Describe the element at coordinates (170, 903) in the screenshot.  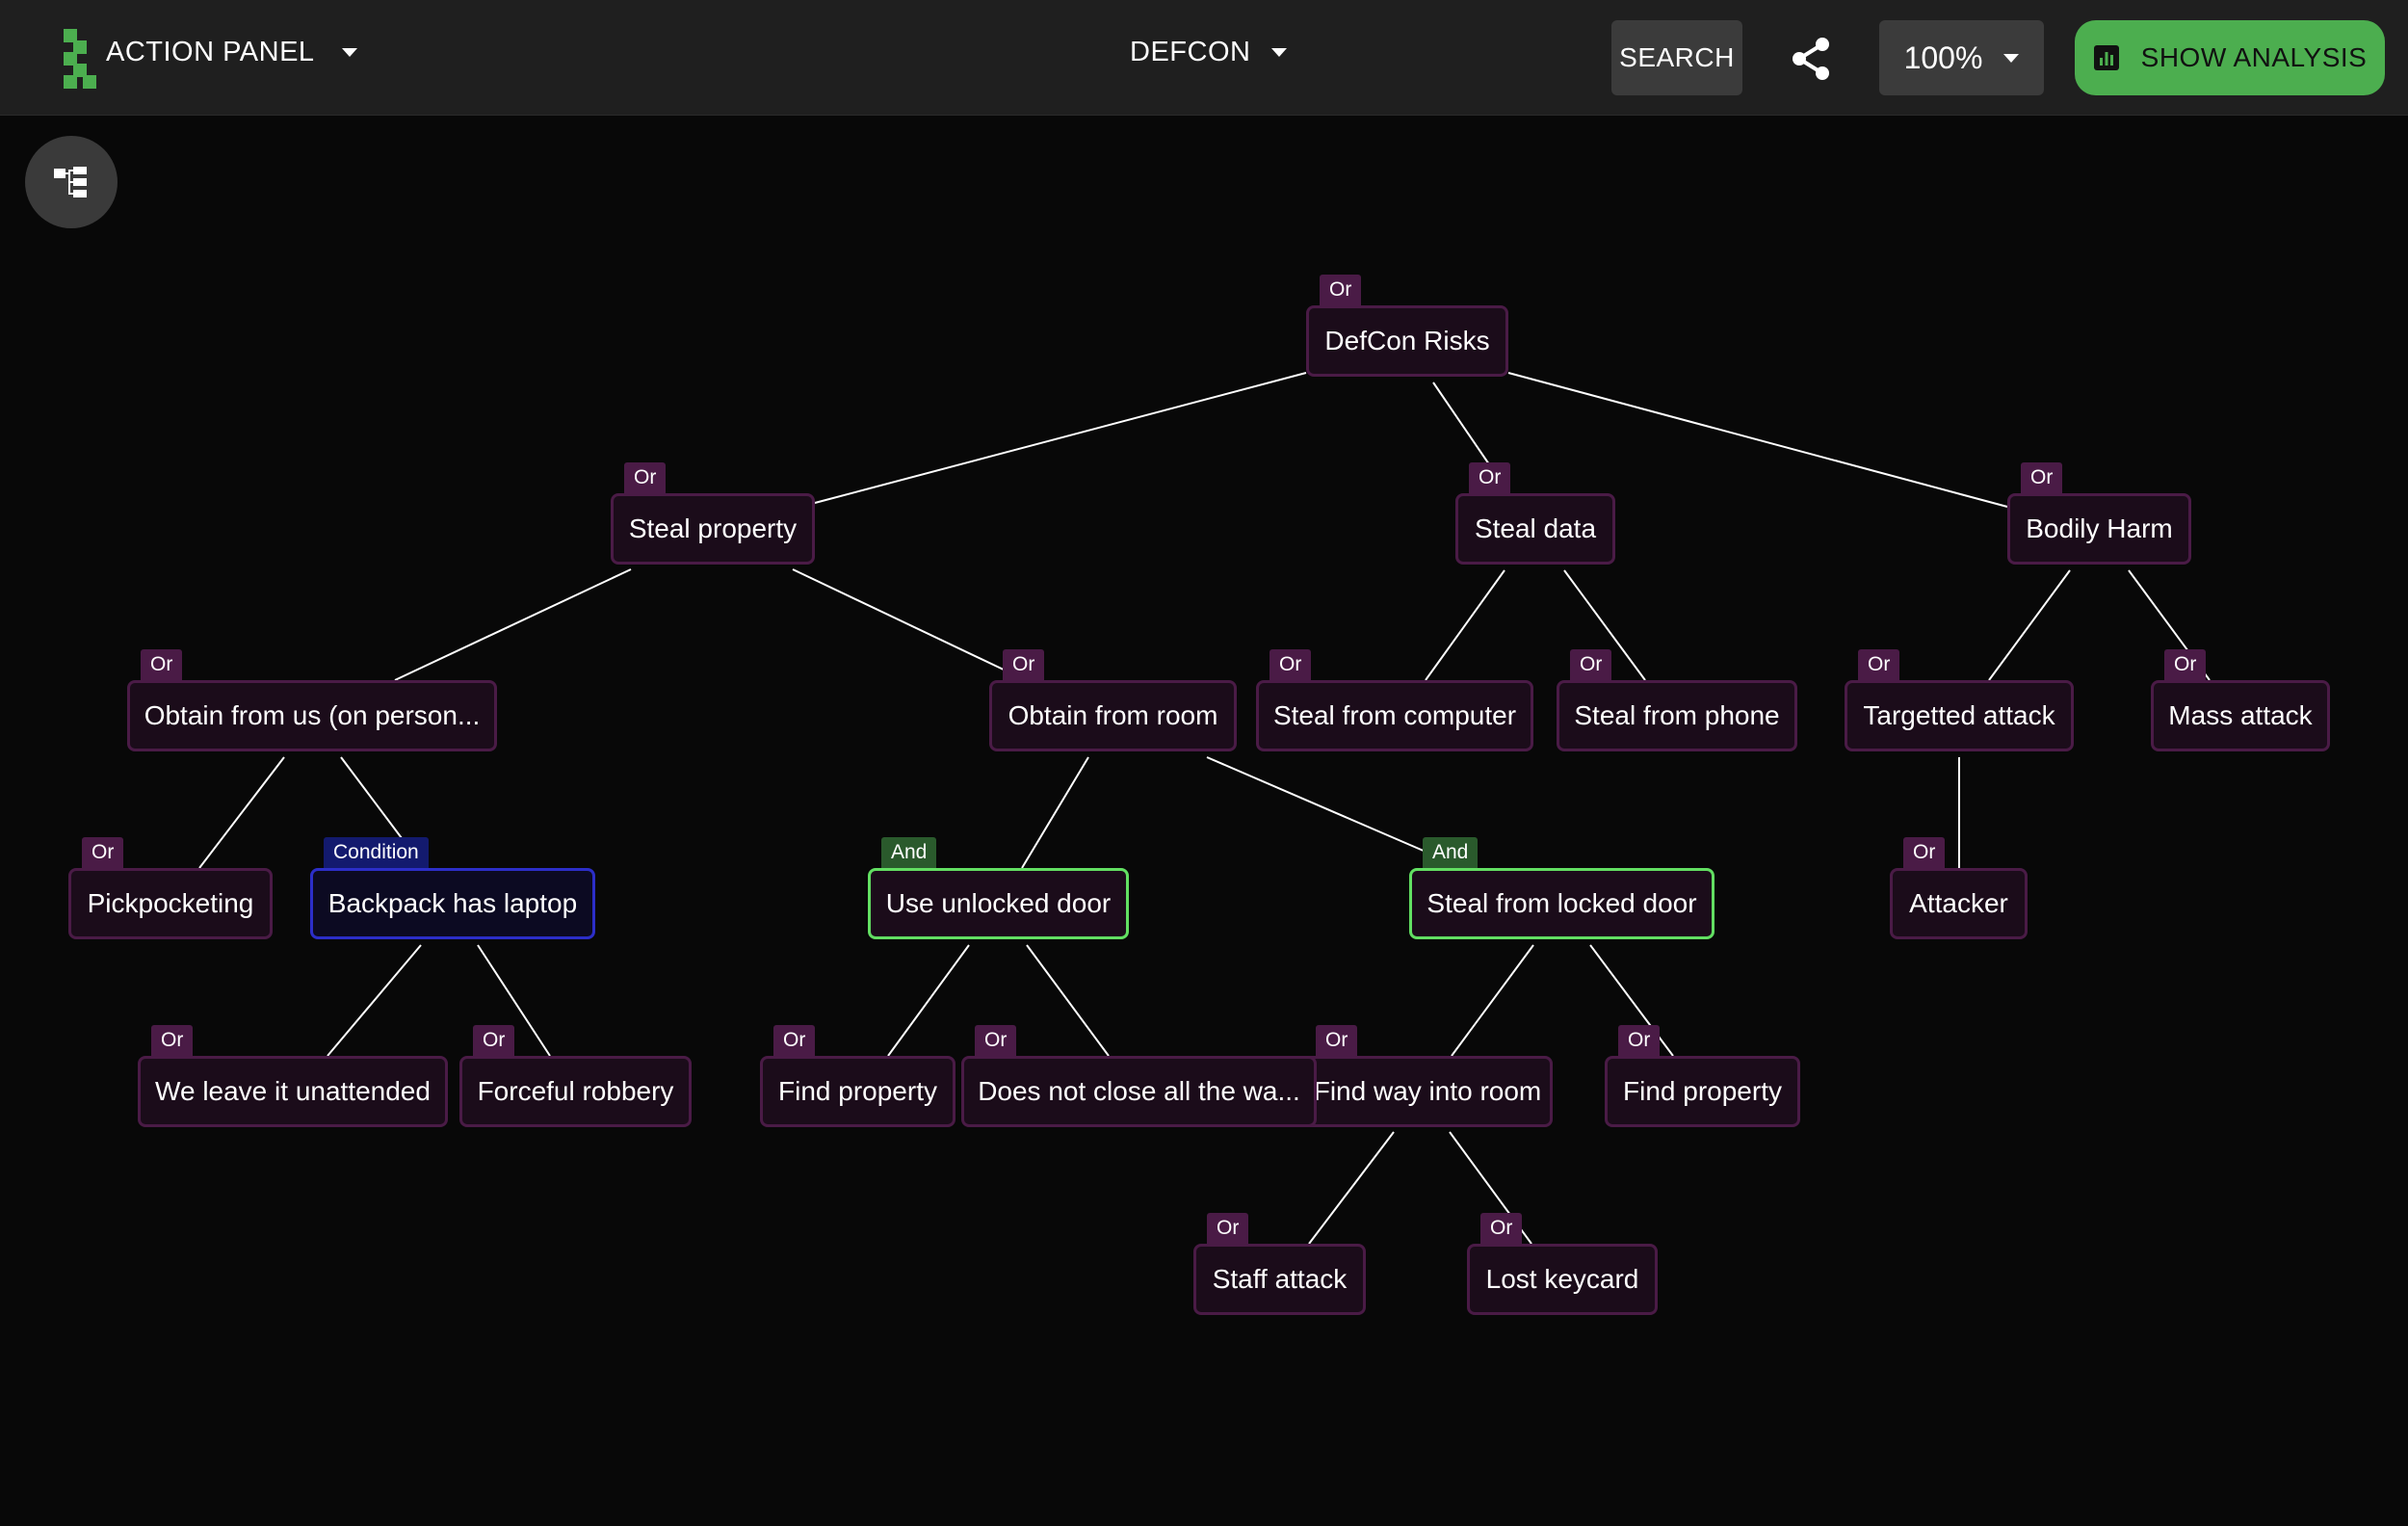
I see `node-label: Pickpocketing` at that location.